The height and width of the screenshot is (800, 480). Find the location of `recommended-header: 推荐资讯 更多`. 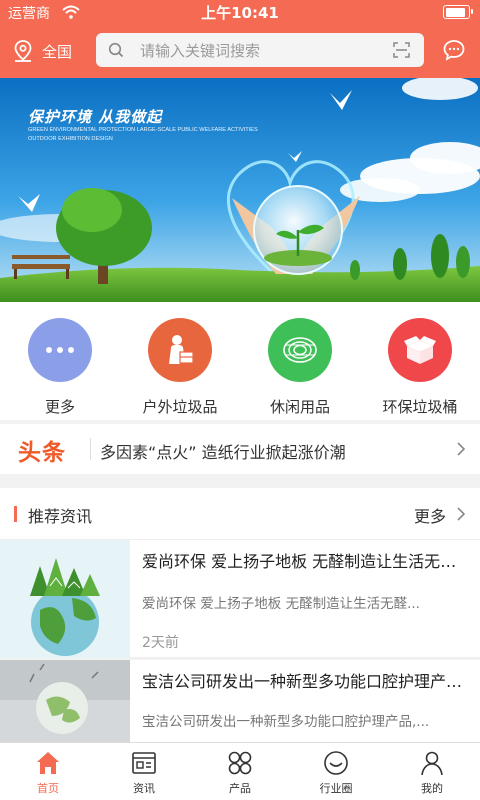

recommended-header: 推荐资讯 更多 is located at coordinates (240, 514).